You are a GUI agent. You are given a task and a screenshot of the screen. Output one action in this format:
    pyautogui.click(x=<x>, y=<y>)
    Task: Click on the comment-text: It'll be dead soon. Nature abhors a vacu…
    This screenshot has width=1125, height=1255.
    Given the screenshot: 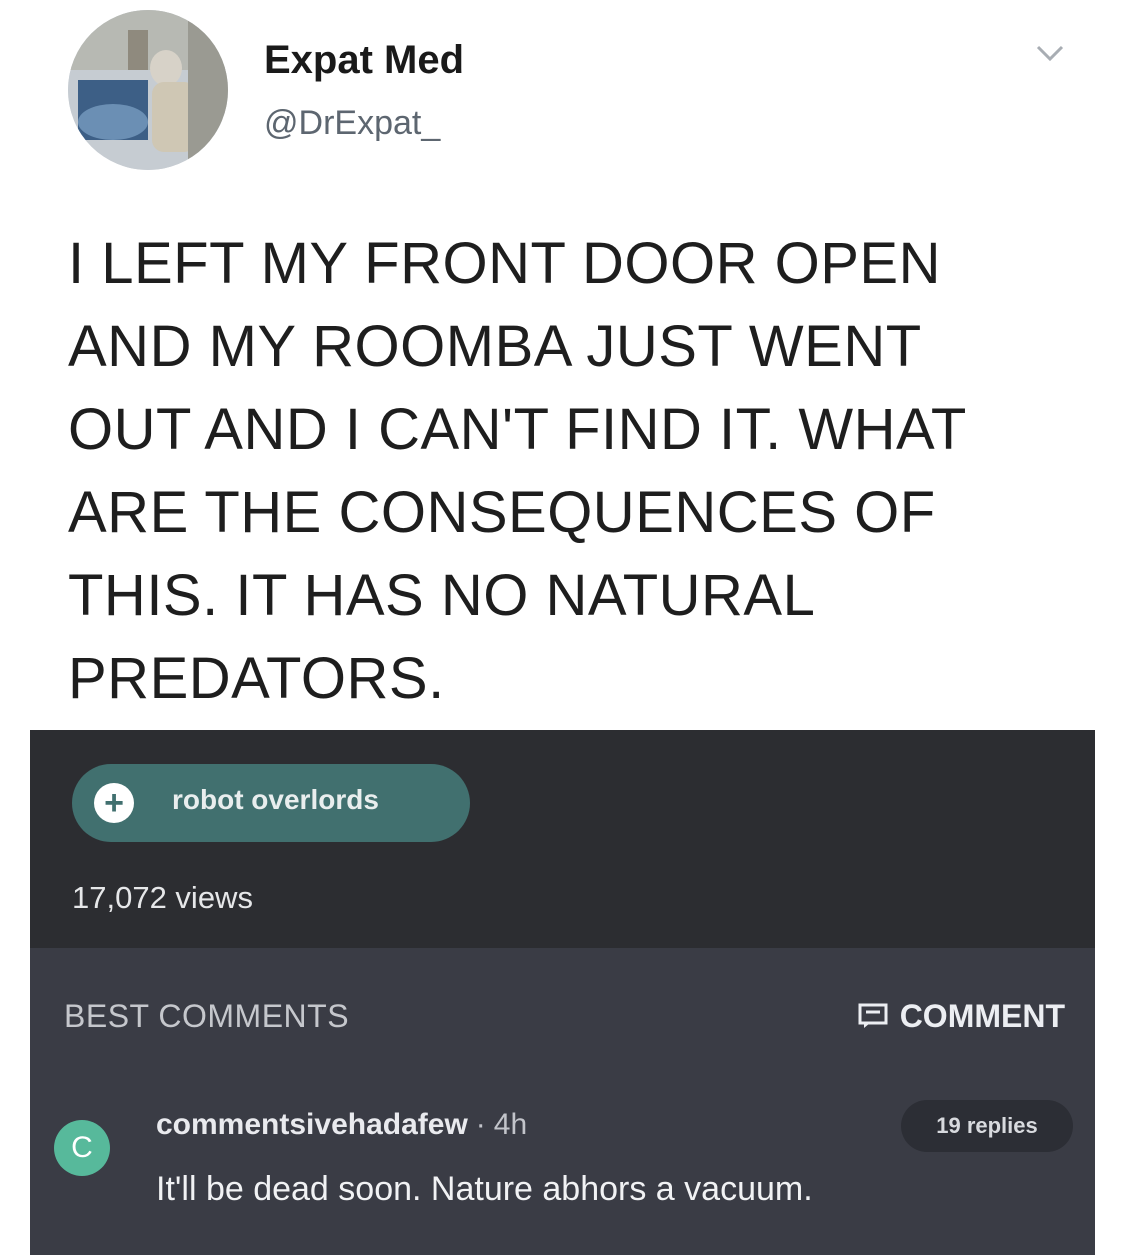 What is the action you would take?
    pyautogui.click(x=484, y=1189)
    